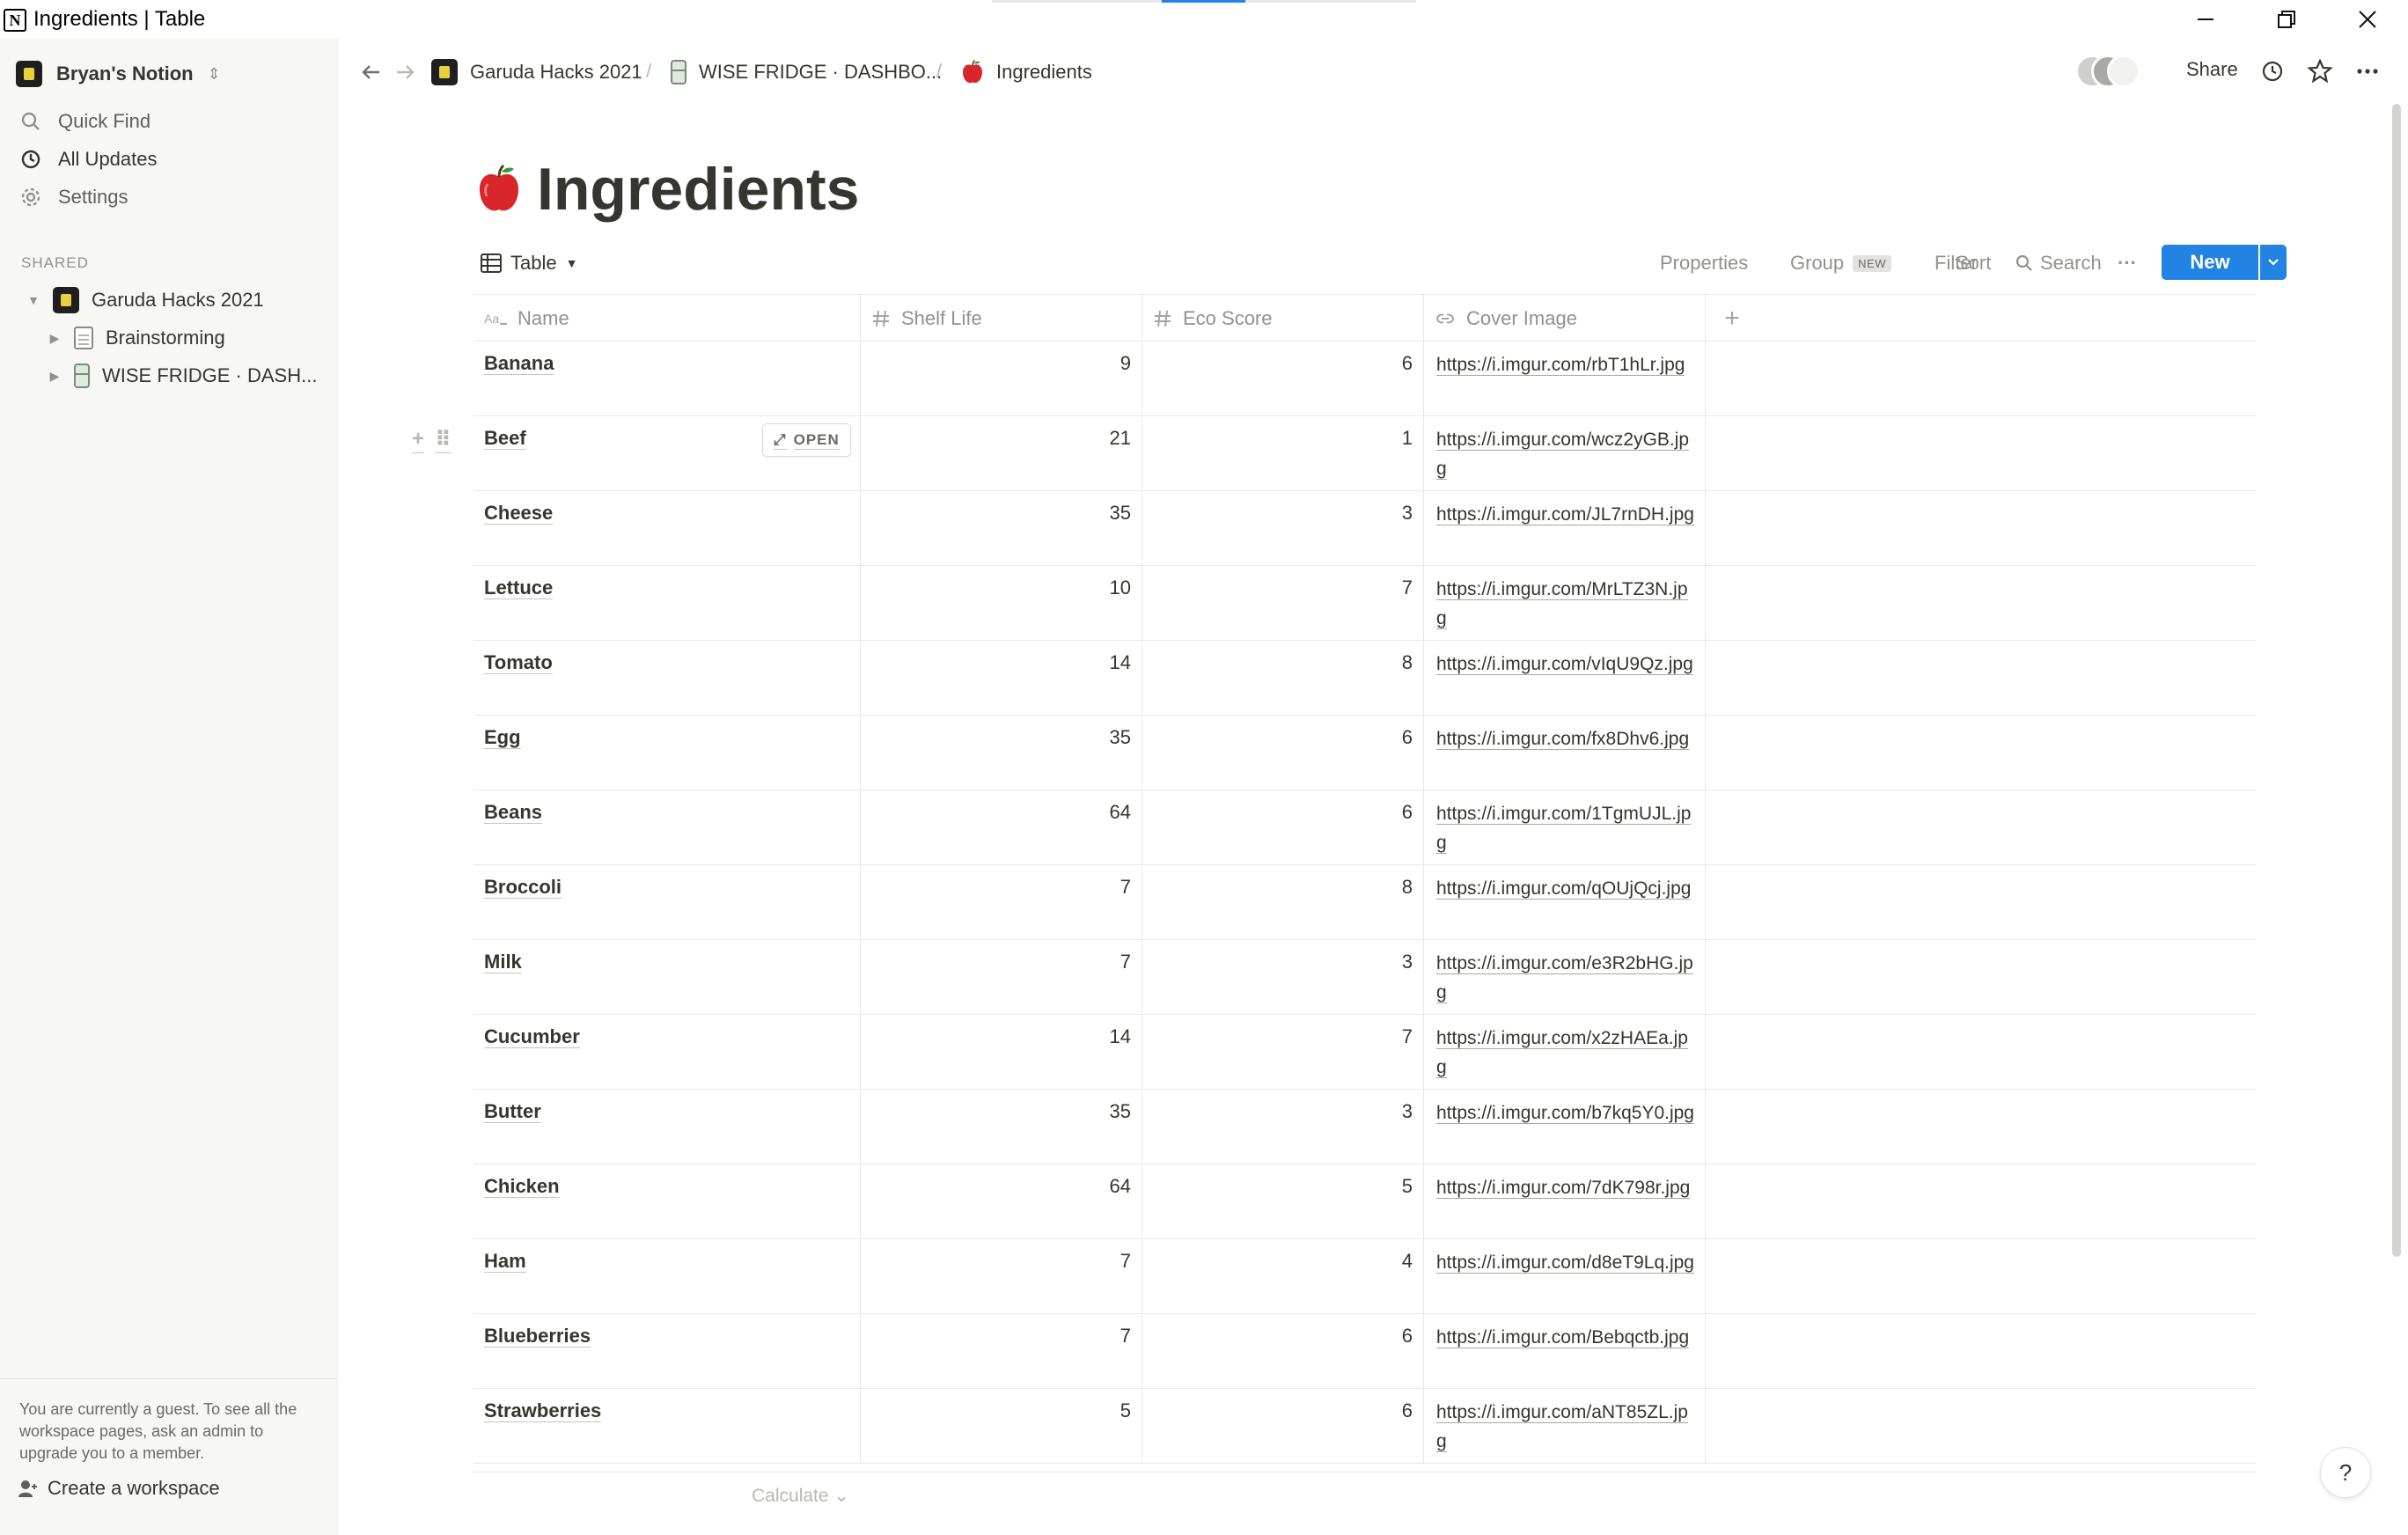 The image size is (2408, 1535). I want to click on shelf-life-cell: 21, so click(1001, 453).